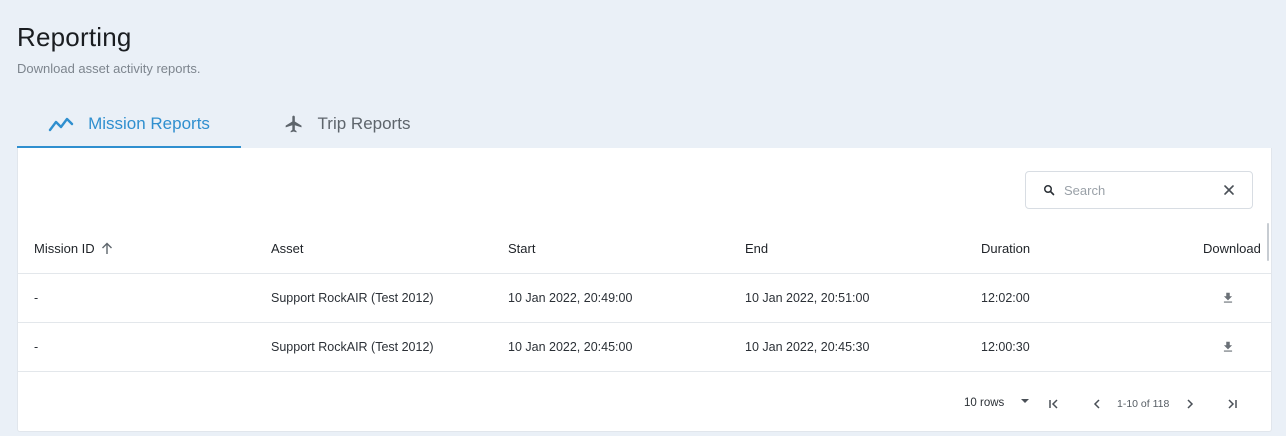 This screenshot has width=1286, height=436. Describe the element at coordinates (1190, 404) in the screenshot. I see `next-page-icon` at that location.